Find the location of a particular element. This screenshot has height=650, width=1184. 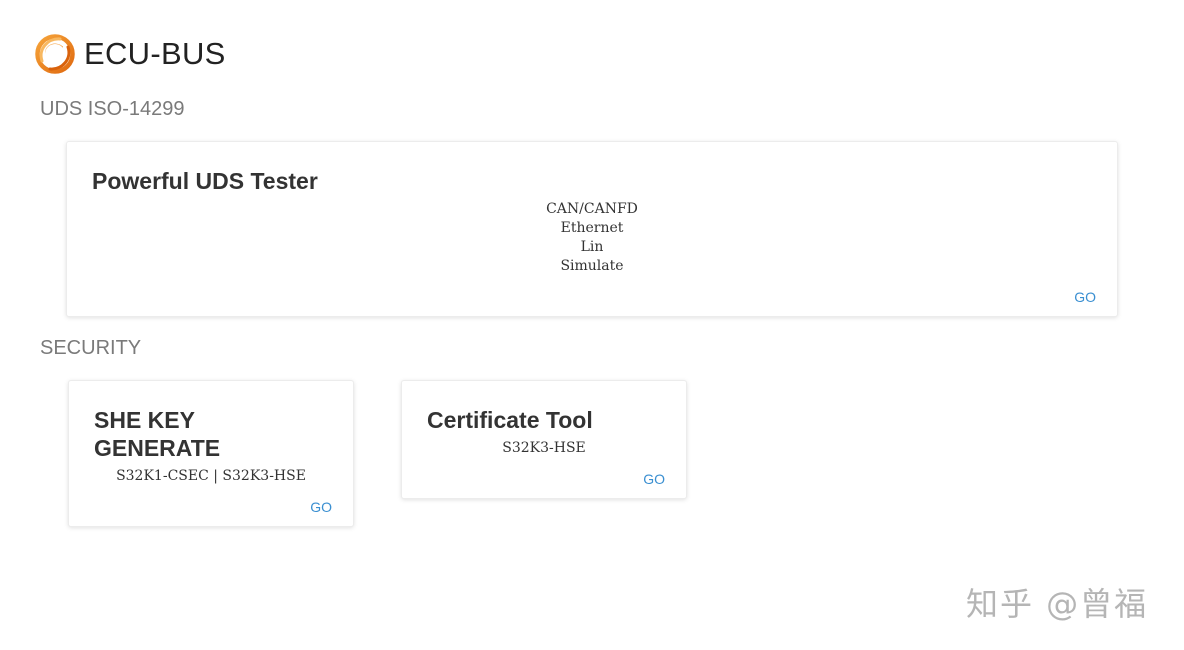

watermark-text: 知乎 @曾福 is located at coordinates (1057, 604).